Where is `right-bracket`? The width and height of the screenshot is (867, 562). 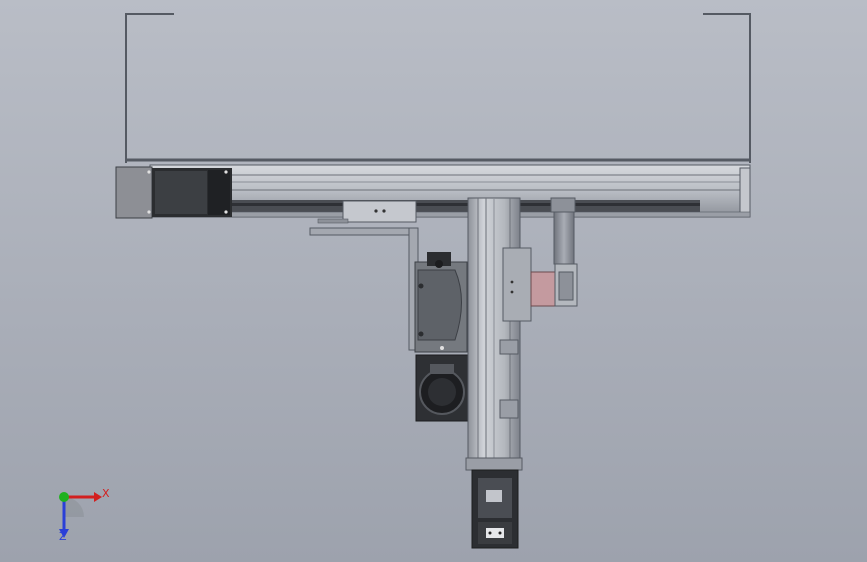
right-bracket is located at coordinates (727, 88).